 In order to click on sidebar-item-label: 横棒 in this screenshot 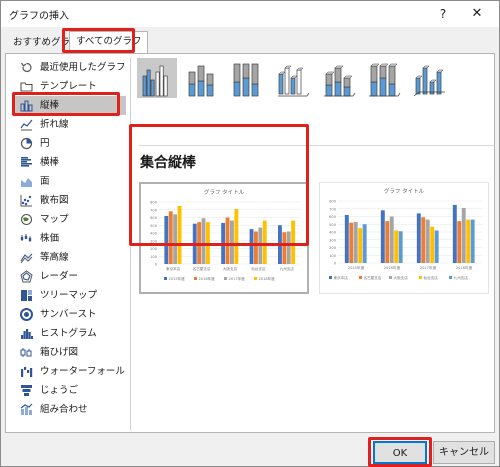, I will do `click(50, 162)`.